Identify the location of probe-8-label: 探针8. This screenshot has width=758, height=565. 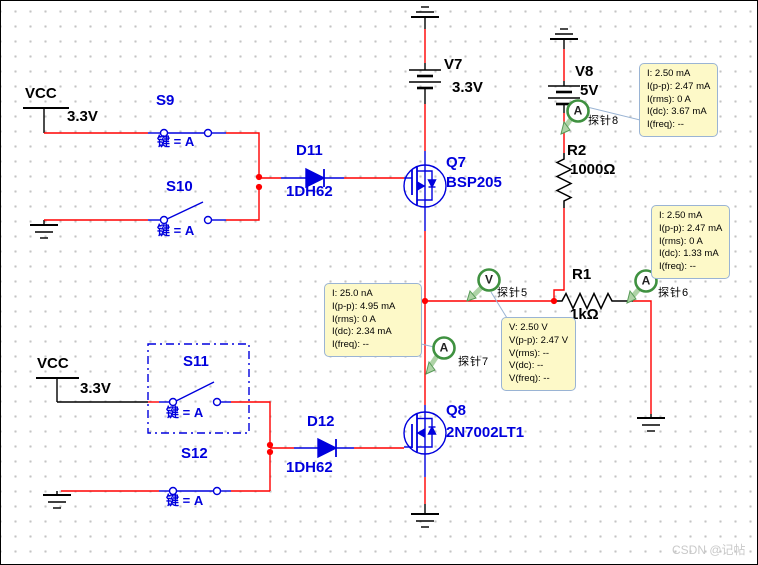
(603, 121).